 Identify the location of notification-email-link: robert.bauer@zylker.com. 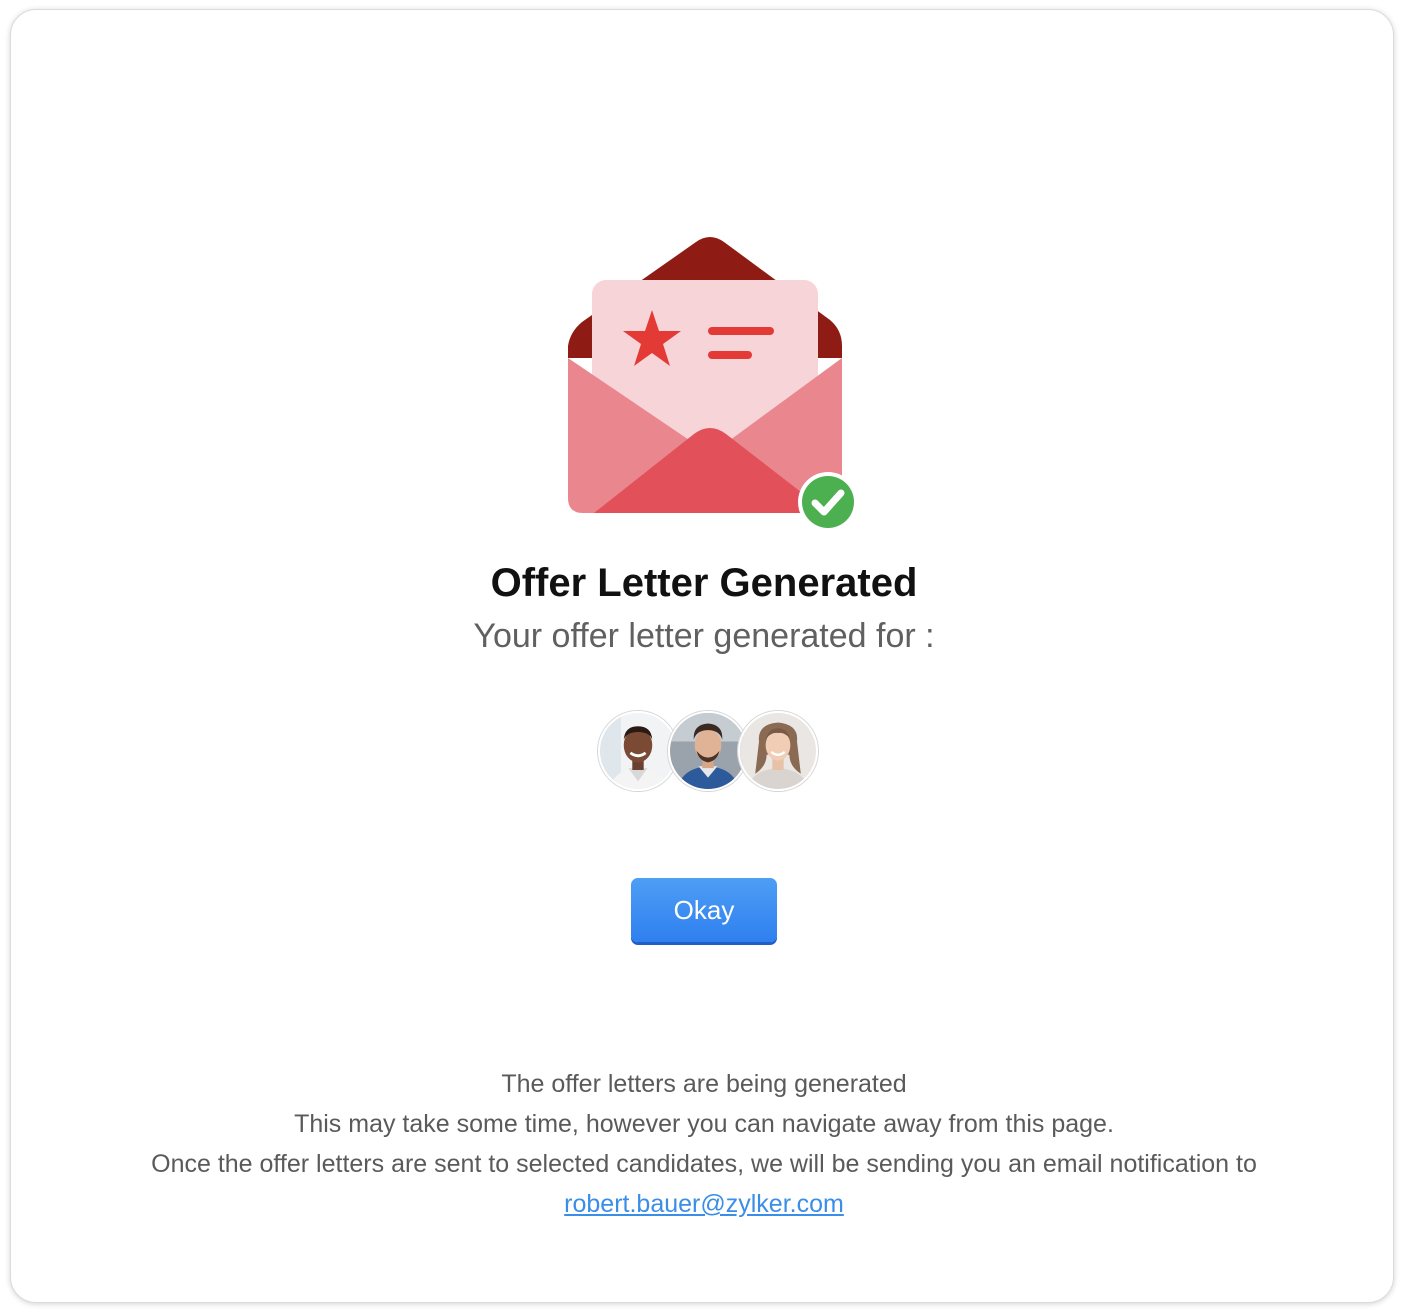
(704, 1204).